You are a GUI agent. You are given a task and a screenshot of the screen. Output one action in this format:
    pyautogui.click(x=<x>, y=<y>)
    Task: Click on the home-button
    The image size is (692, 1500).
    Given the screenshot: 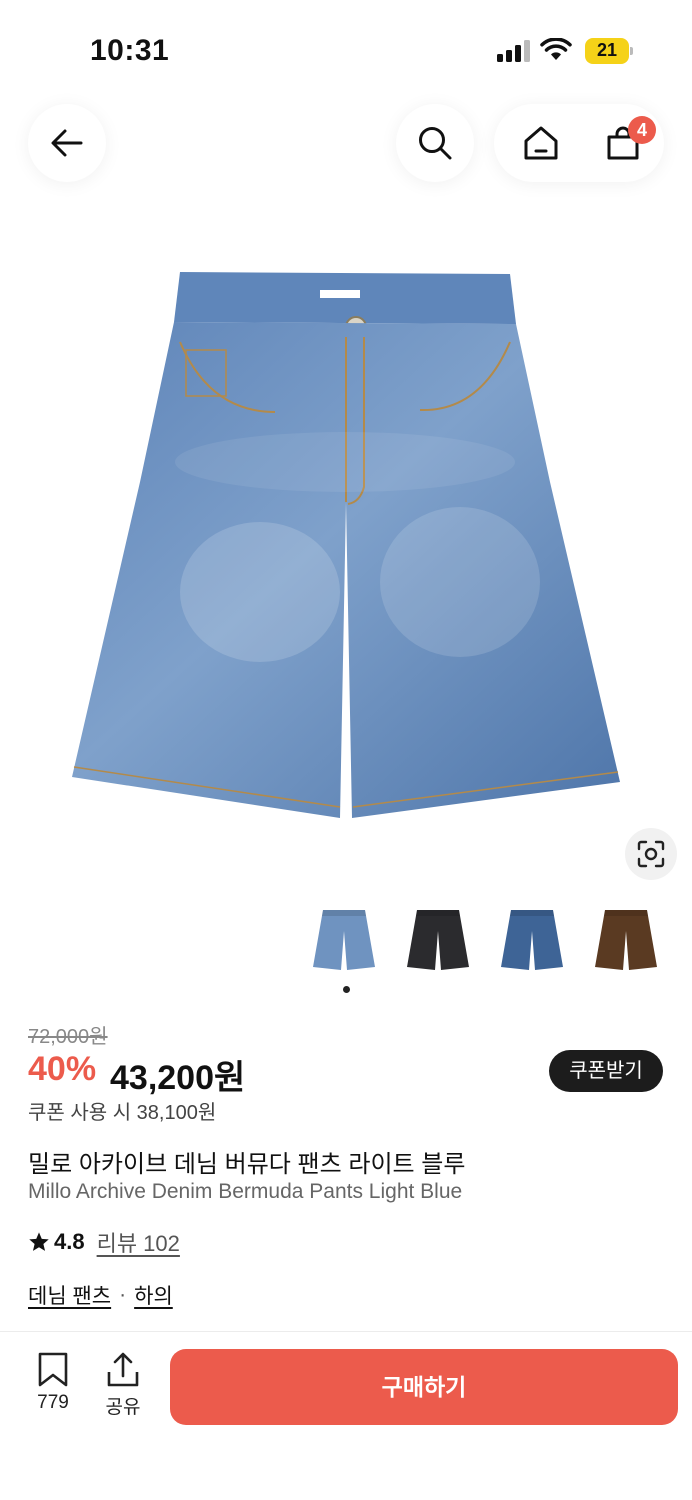 What is the action you would take?
    pyautogui.click(x=541, y=143)
    